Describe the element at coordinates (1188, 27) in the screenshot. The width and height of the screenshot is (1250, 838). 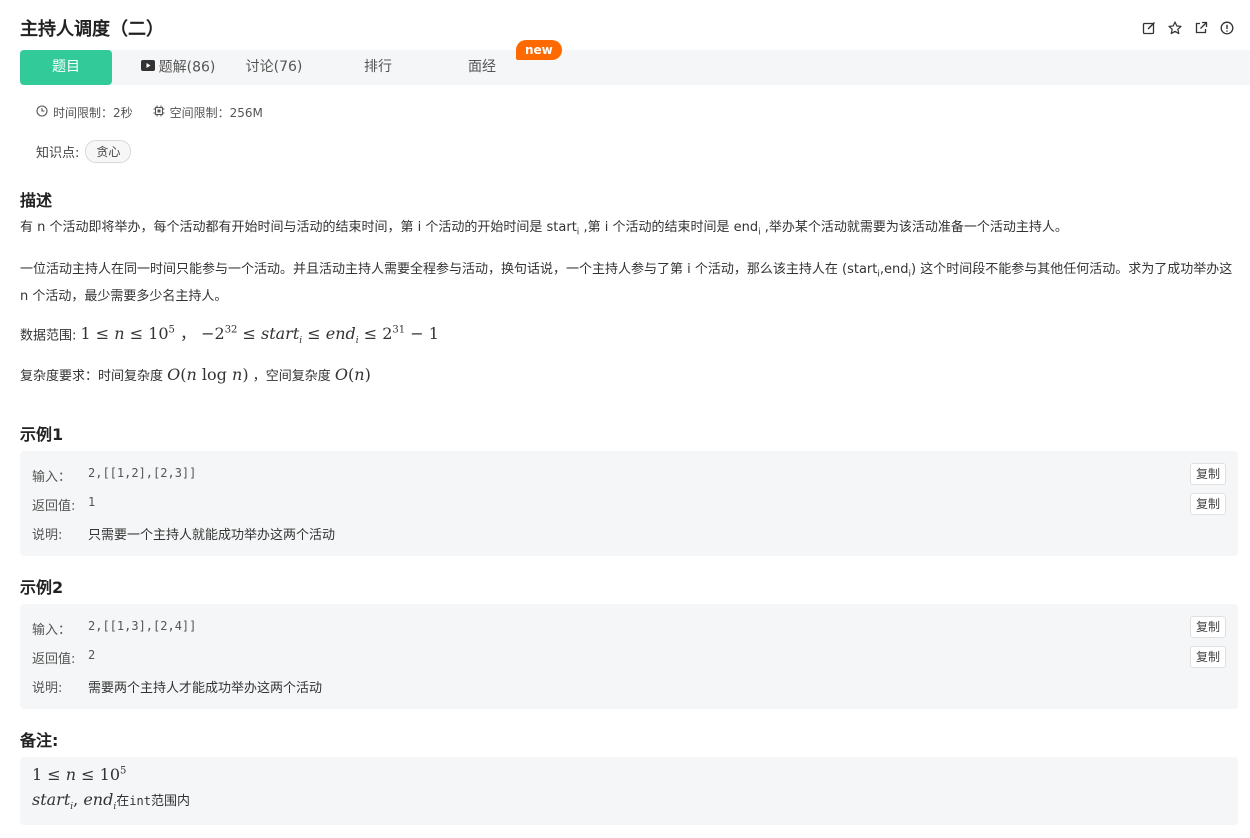
I see `header-actions` at that location.